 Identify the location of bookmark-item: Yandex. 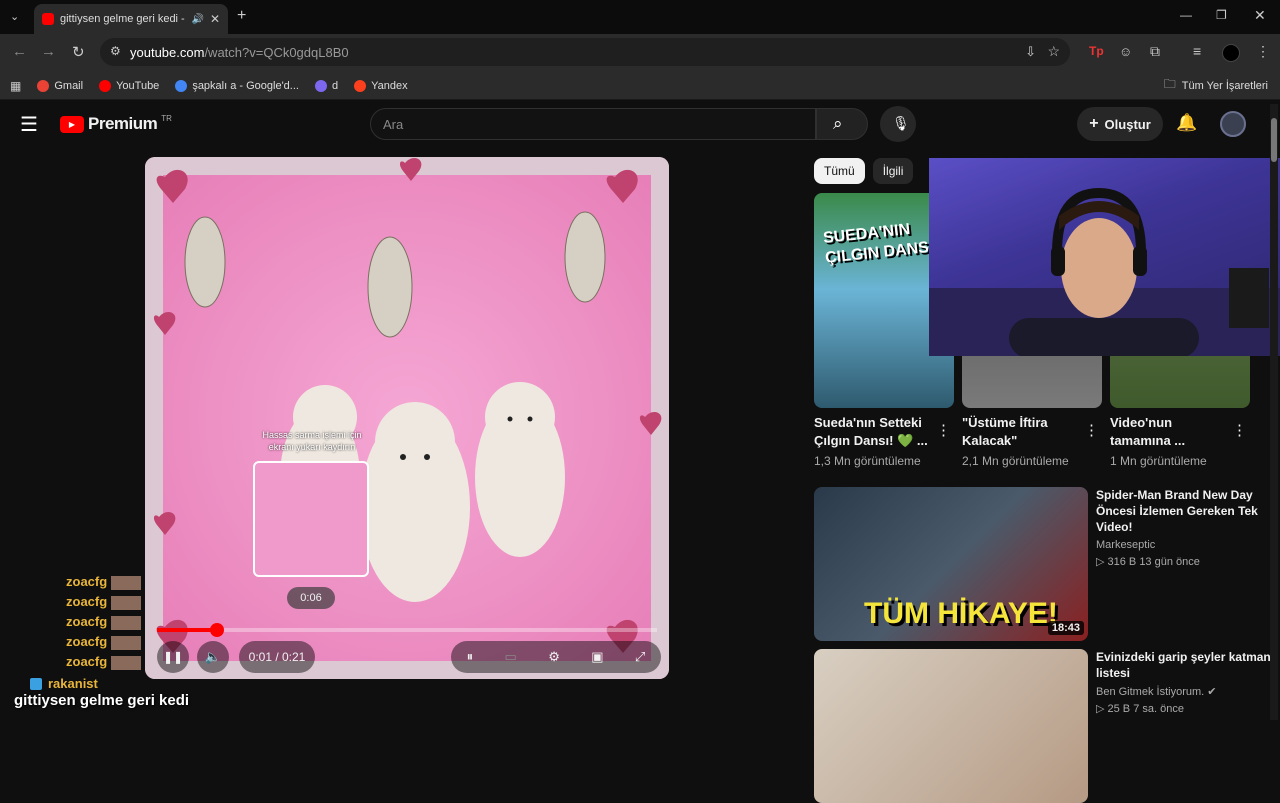
(381, 85).